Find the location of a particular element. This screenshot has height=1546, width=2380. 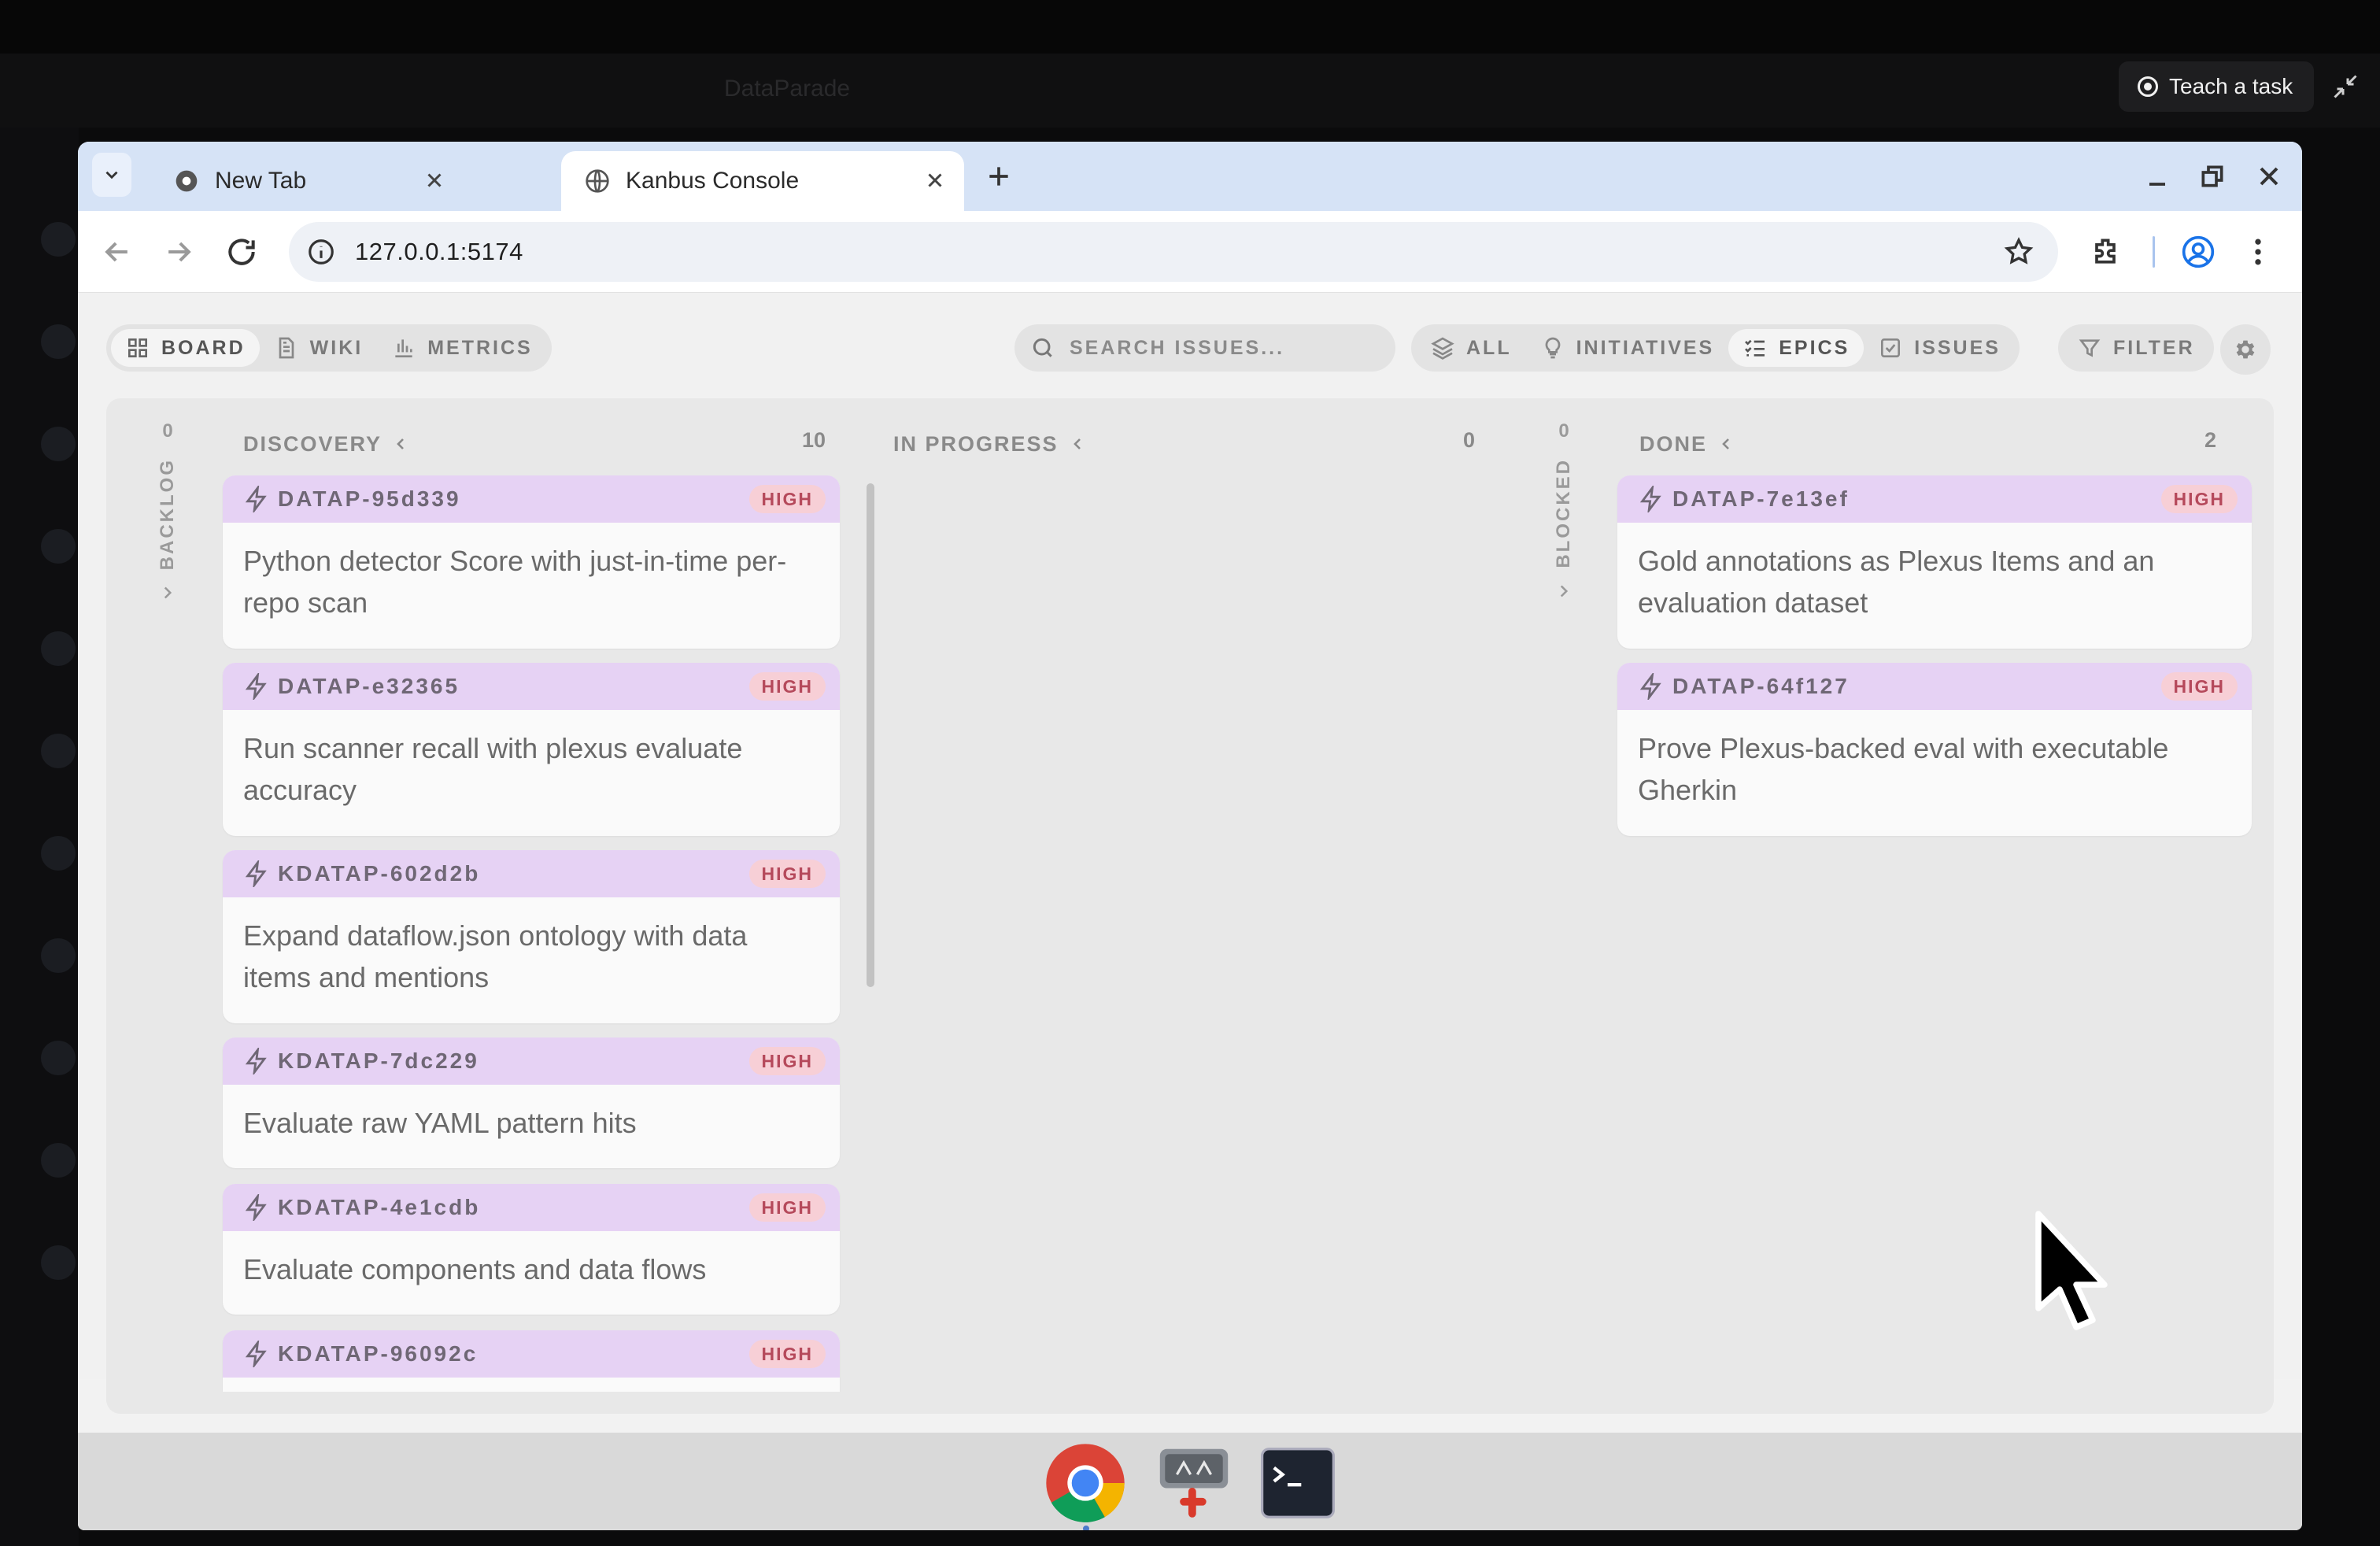

gear-icon is located at coordinates (2245, 349).